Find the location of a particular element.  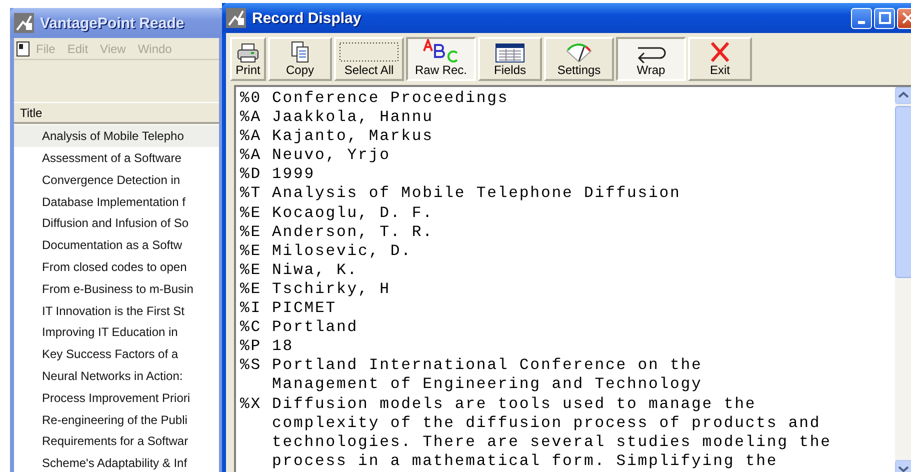

field-text: complexity of the diffusion process of products and is located at coordinates (546, 423).